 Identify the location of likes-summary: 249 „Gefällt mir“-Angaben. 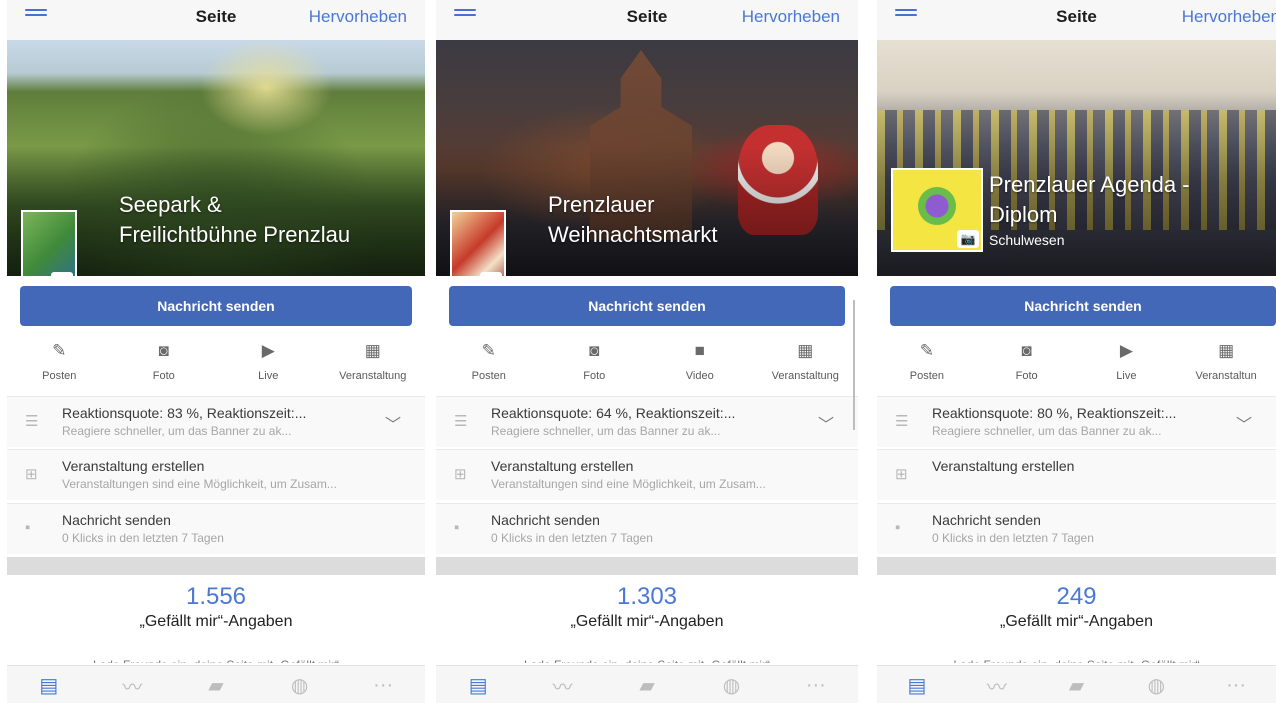
(1076, 607).